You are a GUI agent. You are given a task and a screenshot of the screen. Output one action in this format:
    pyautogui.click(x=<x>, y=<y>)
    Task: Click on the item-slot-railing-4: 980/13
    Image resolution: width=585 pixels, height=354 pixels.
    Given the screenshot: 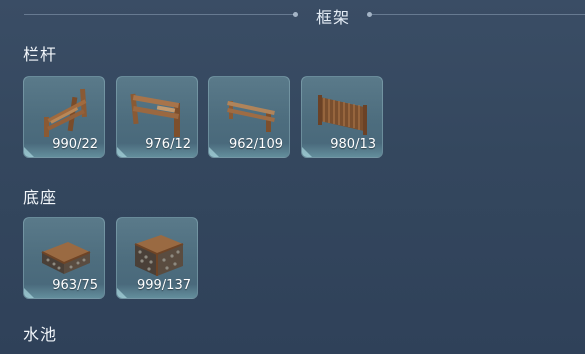 What is the action you would take?
    pyautogui.click(x=342, y=117)
    